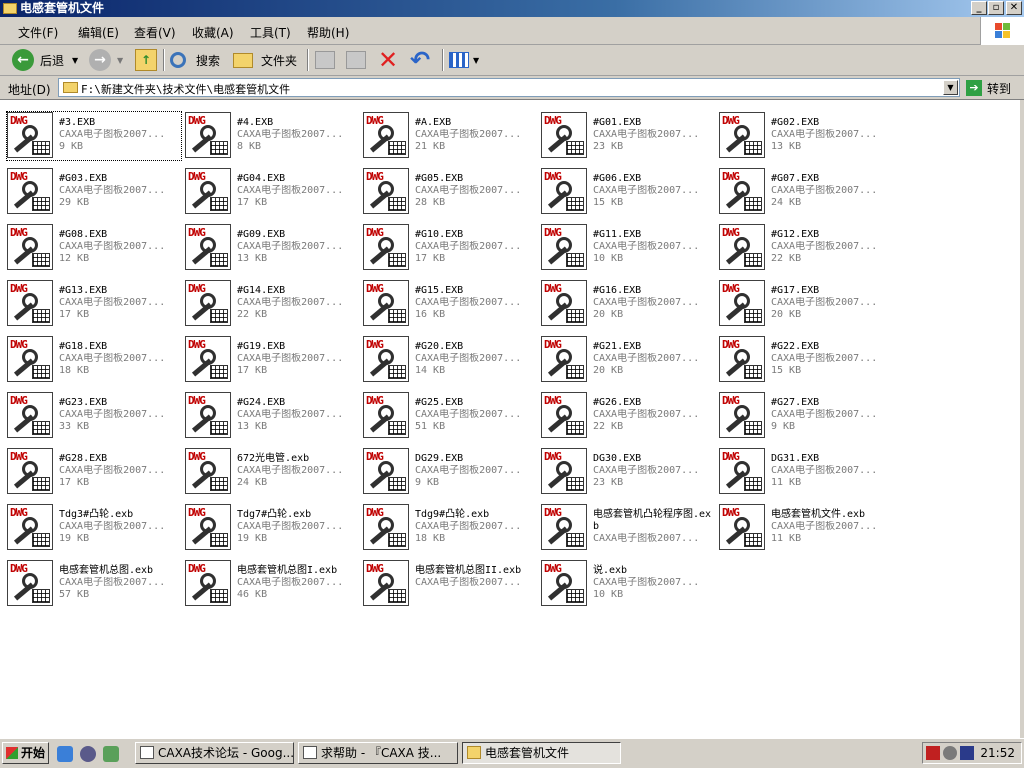 Image resolution: width=1024 pixels, height=768 pixels. I want to click on file-item: DWG #G01.EXB CAXA电子图板2007... 23 KB, so click(628, 136).